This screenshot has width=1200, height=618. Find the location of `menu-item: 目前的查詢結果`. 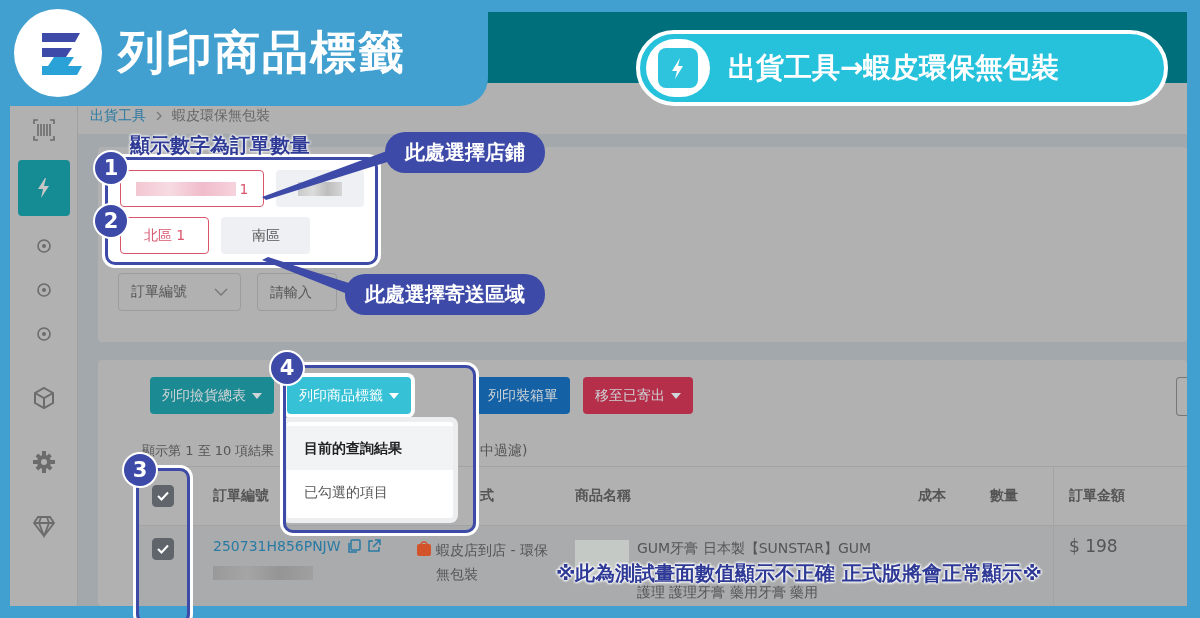

menu-item: 目前的查詢結果 is located at coordinates (370, 448).